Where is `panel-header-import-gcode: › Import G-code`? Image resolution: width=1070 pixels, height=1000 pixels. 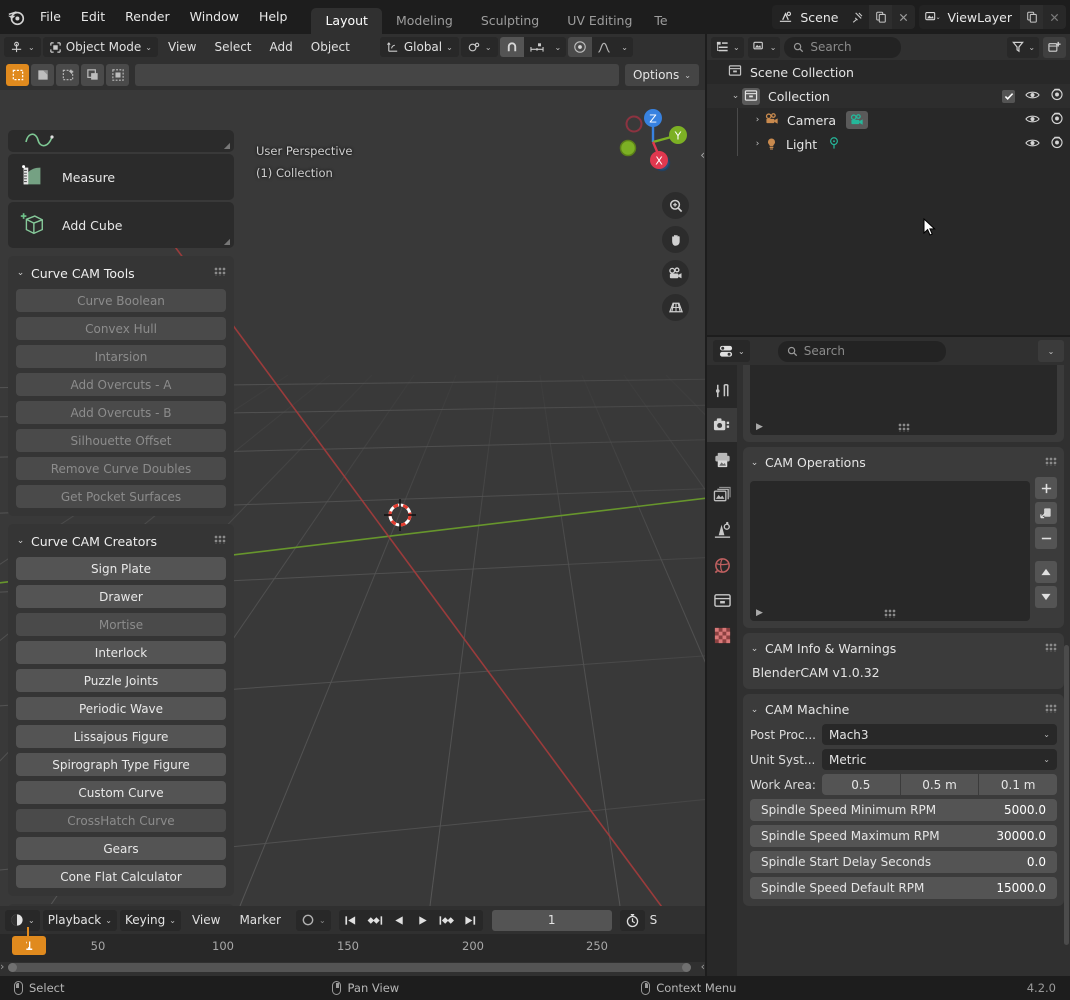
panel-header-import-gcode: › Import G-code is located at coordinates (121, 905).